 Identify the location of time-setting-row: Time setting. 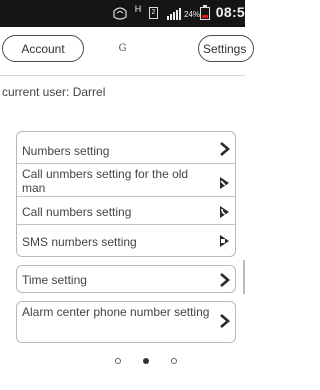
(126, 279).